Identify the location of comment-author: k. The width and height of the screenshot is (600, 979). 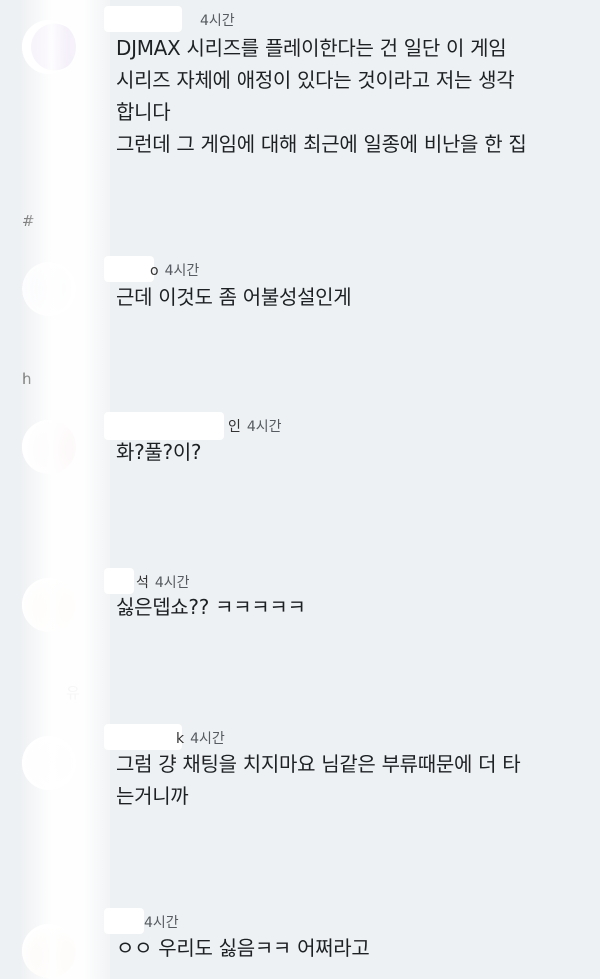
(180, 739).